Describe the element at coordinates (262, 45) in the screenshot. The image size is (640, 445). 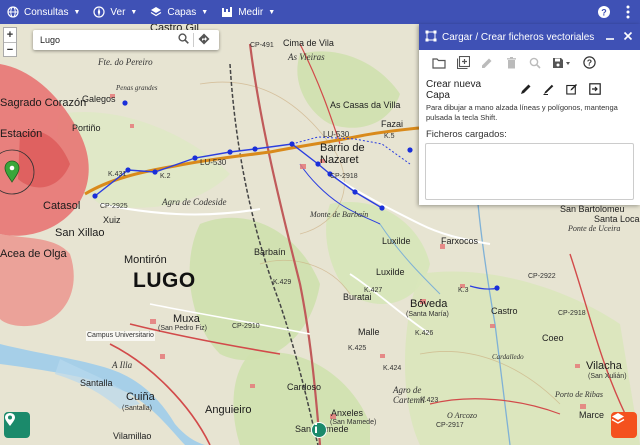
I see `map-label: CP-491` at that location.